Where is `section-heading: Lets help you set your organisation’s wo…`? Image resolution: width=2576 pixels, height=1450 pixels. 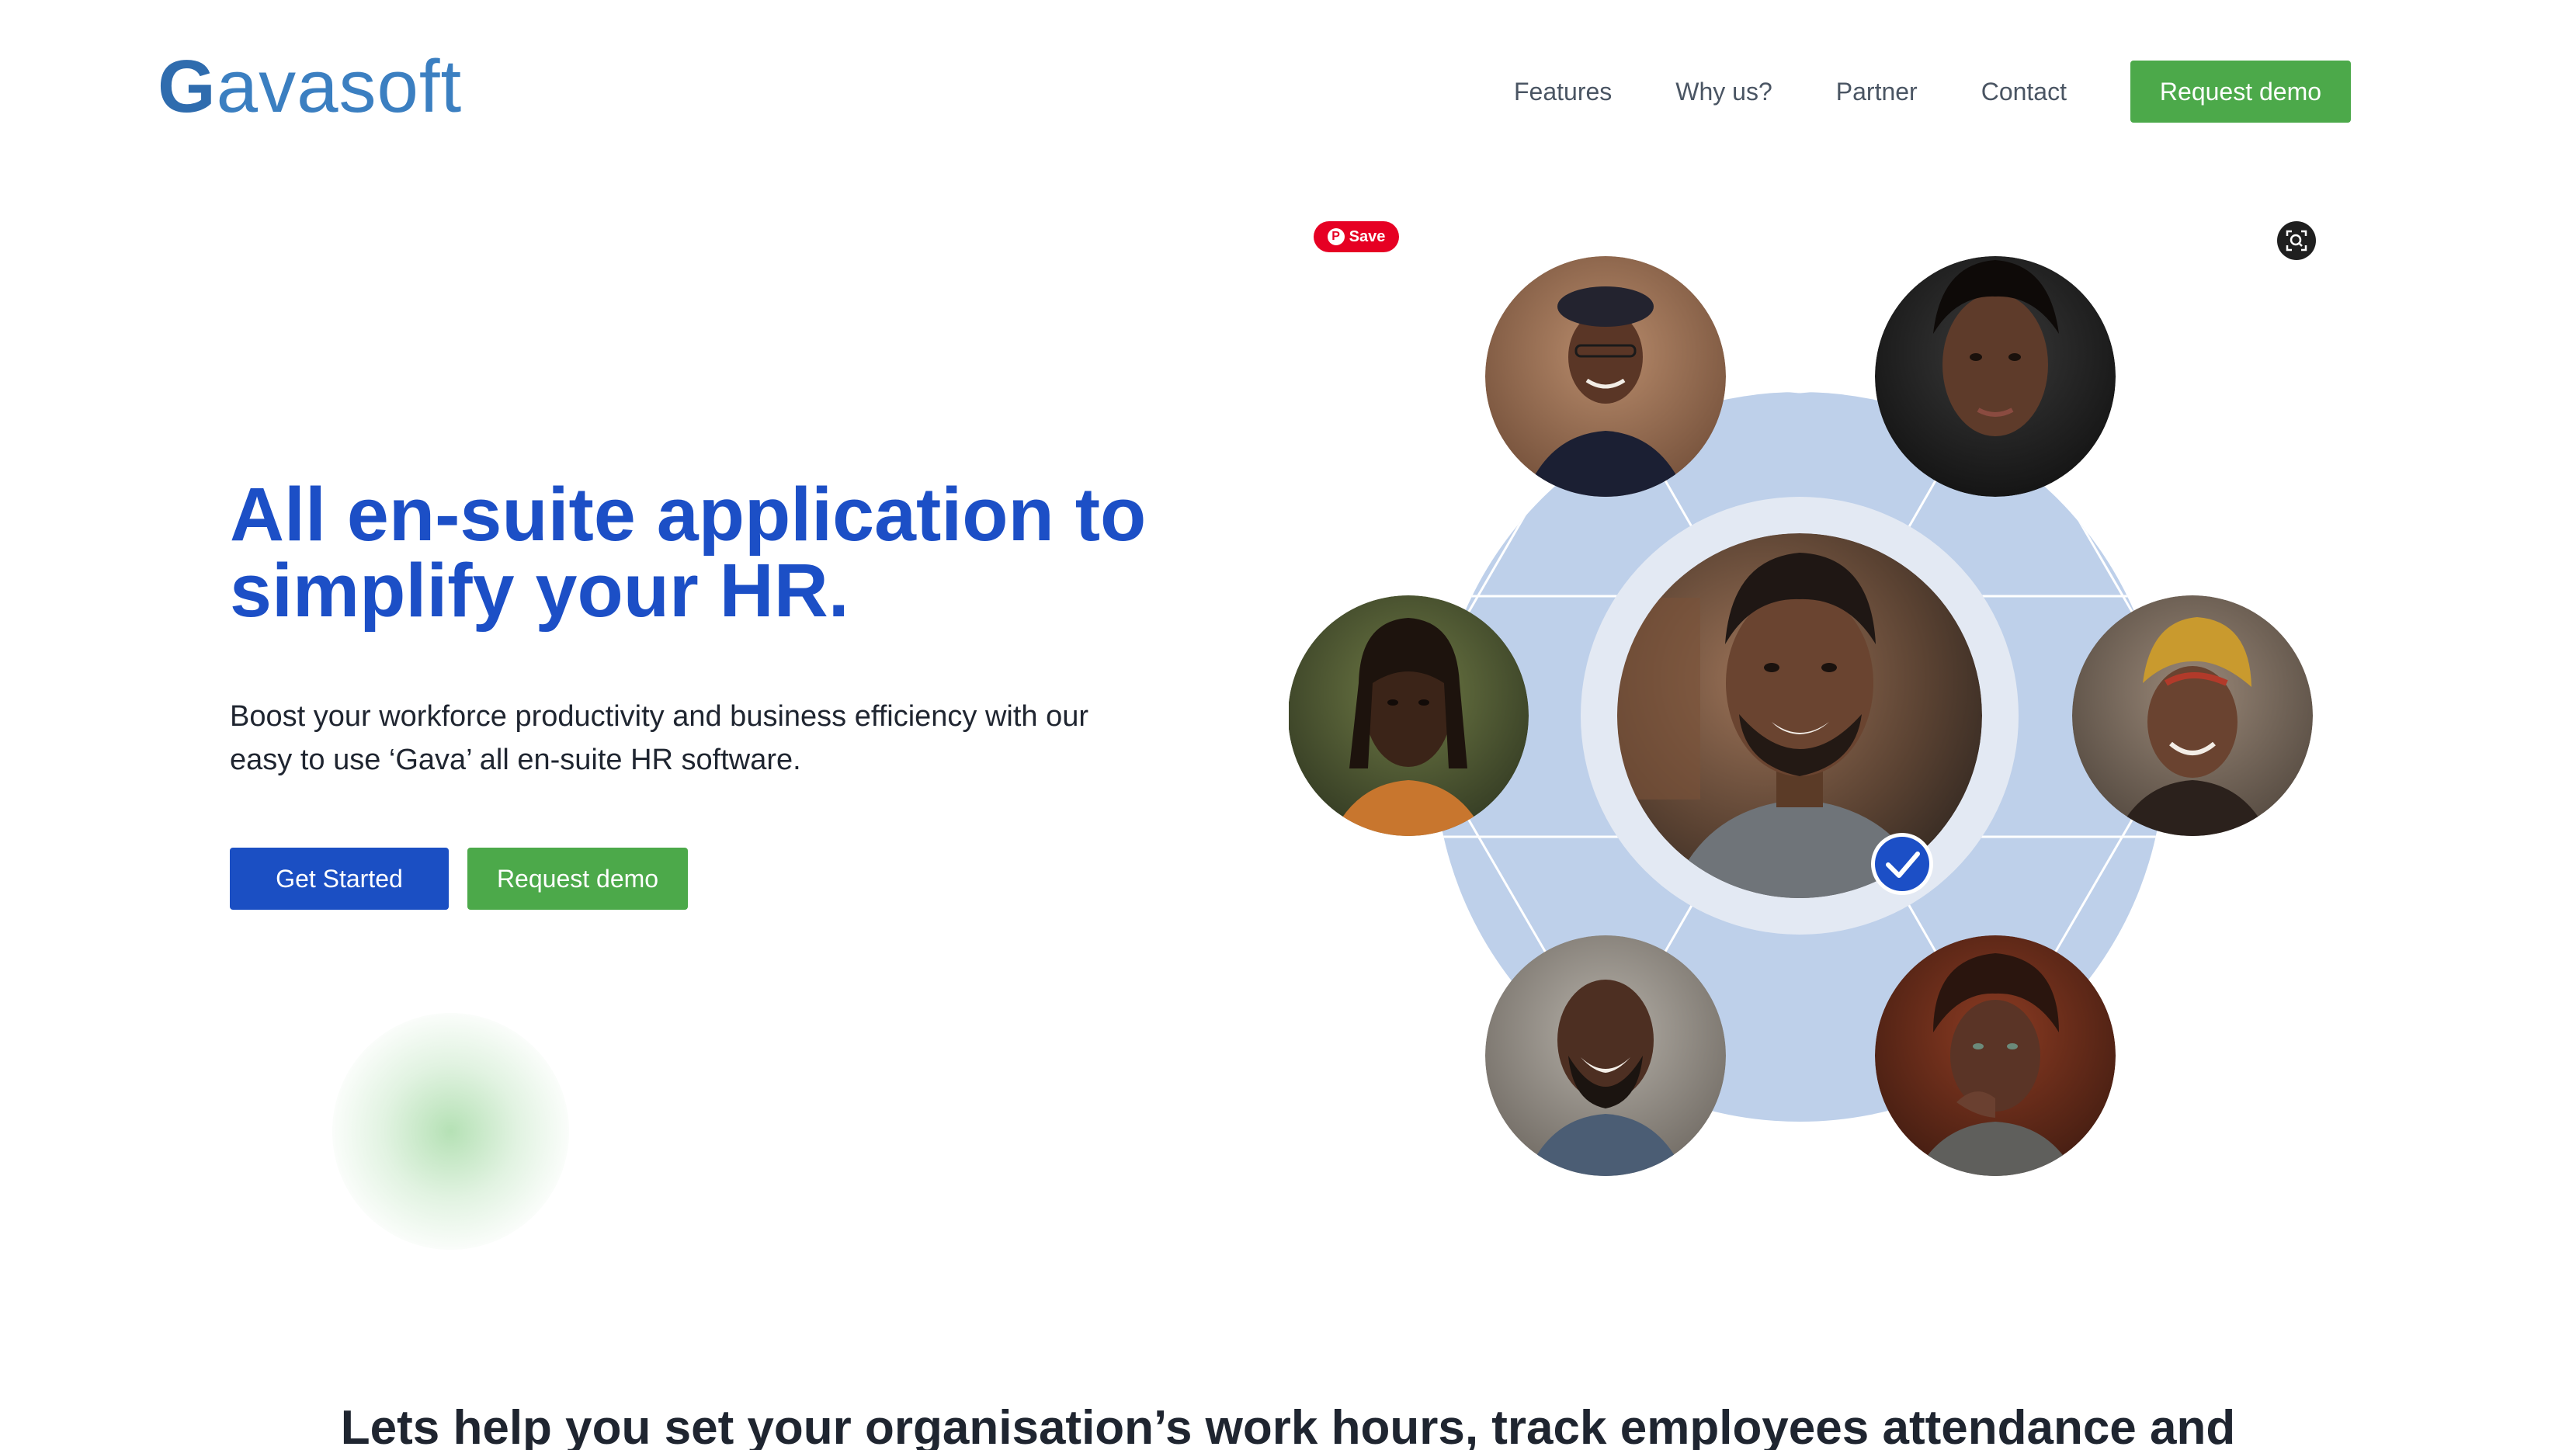 section-heading: Lets help you set your organisation’s wo… is located at coordinates (1288, 1425).